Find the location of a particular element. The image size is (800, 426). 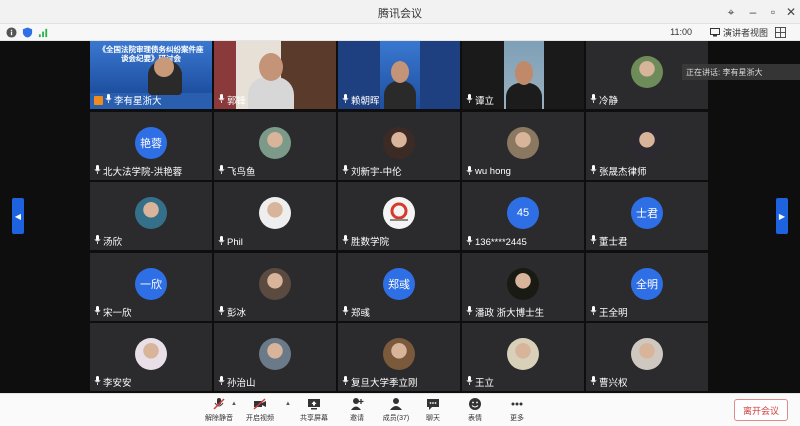

prev-page-button: ◀ is located at coordinates (18, 216).